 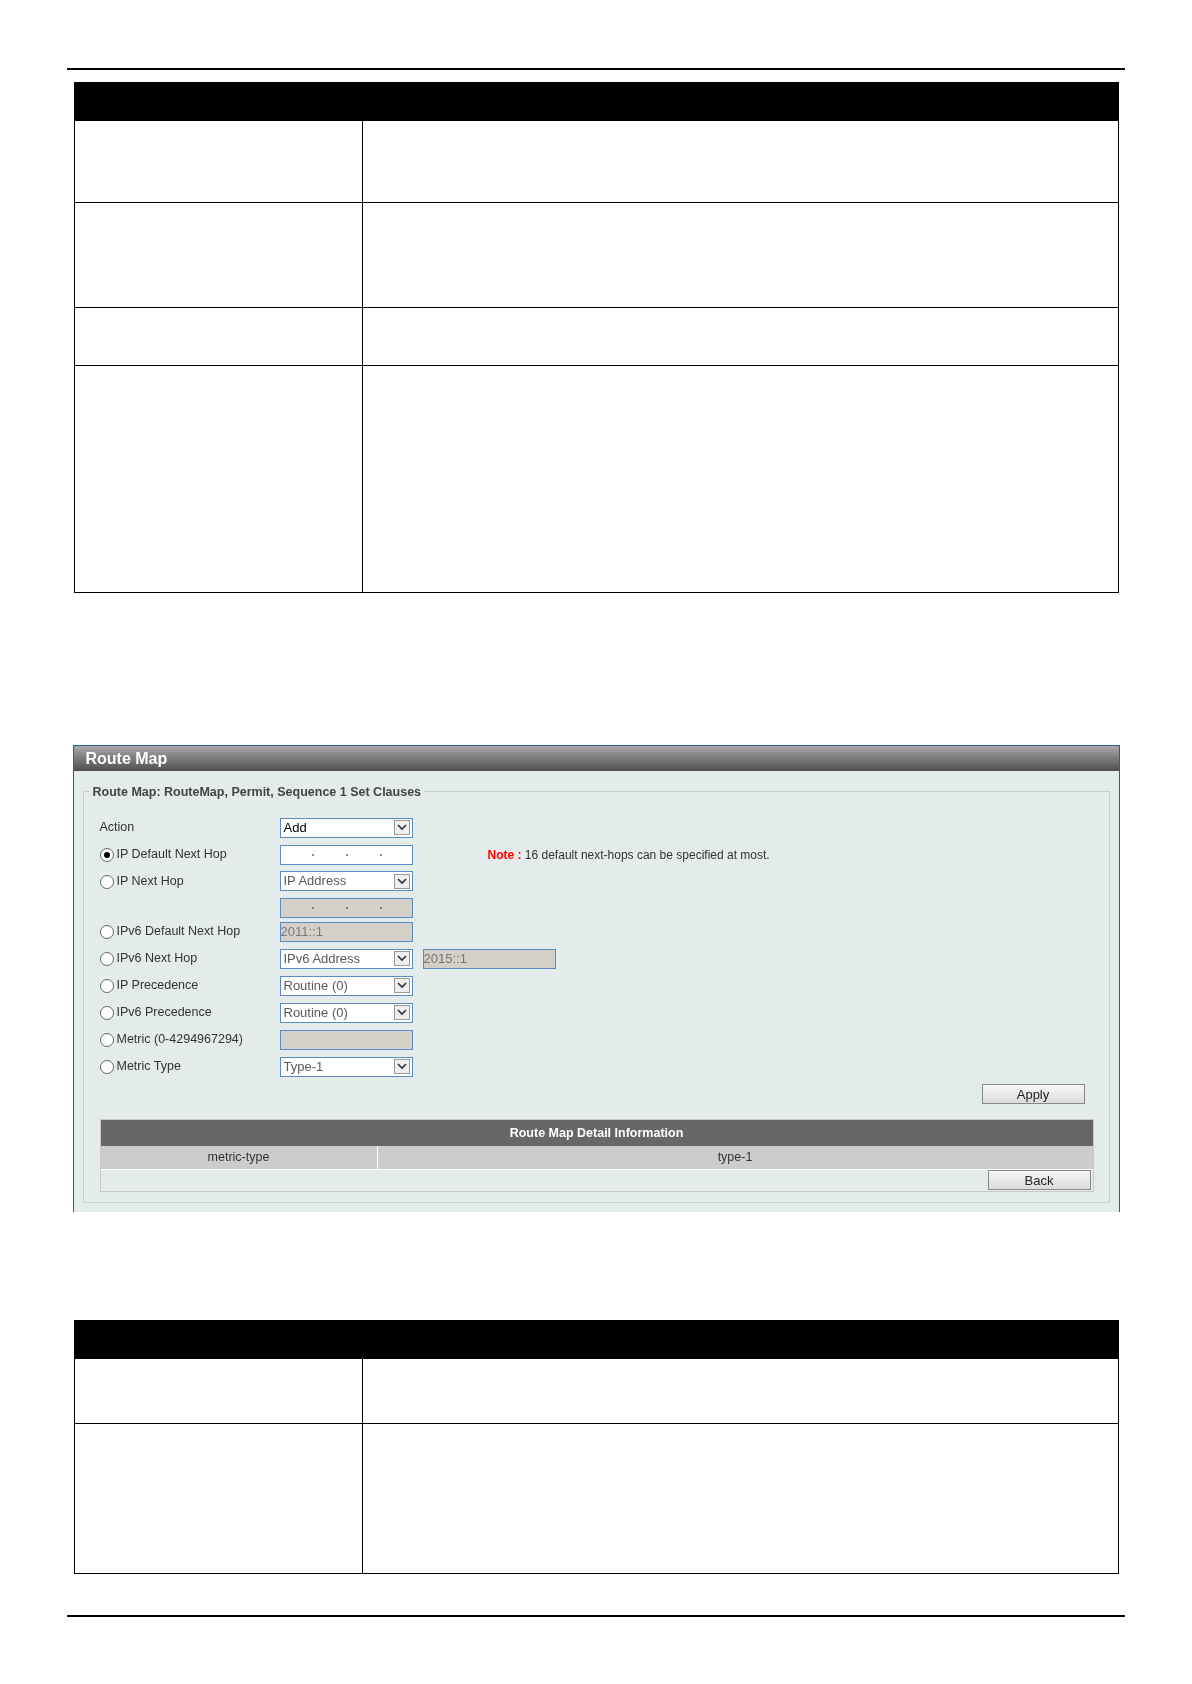 What do you see at coordinates (346, 827) in the screenshot?
I see `dropdown-select: Add` at bounding box center [346, 827].